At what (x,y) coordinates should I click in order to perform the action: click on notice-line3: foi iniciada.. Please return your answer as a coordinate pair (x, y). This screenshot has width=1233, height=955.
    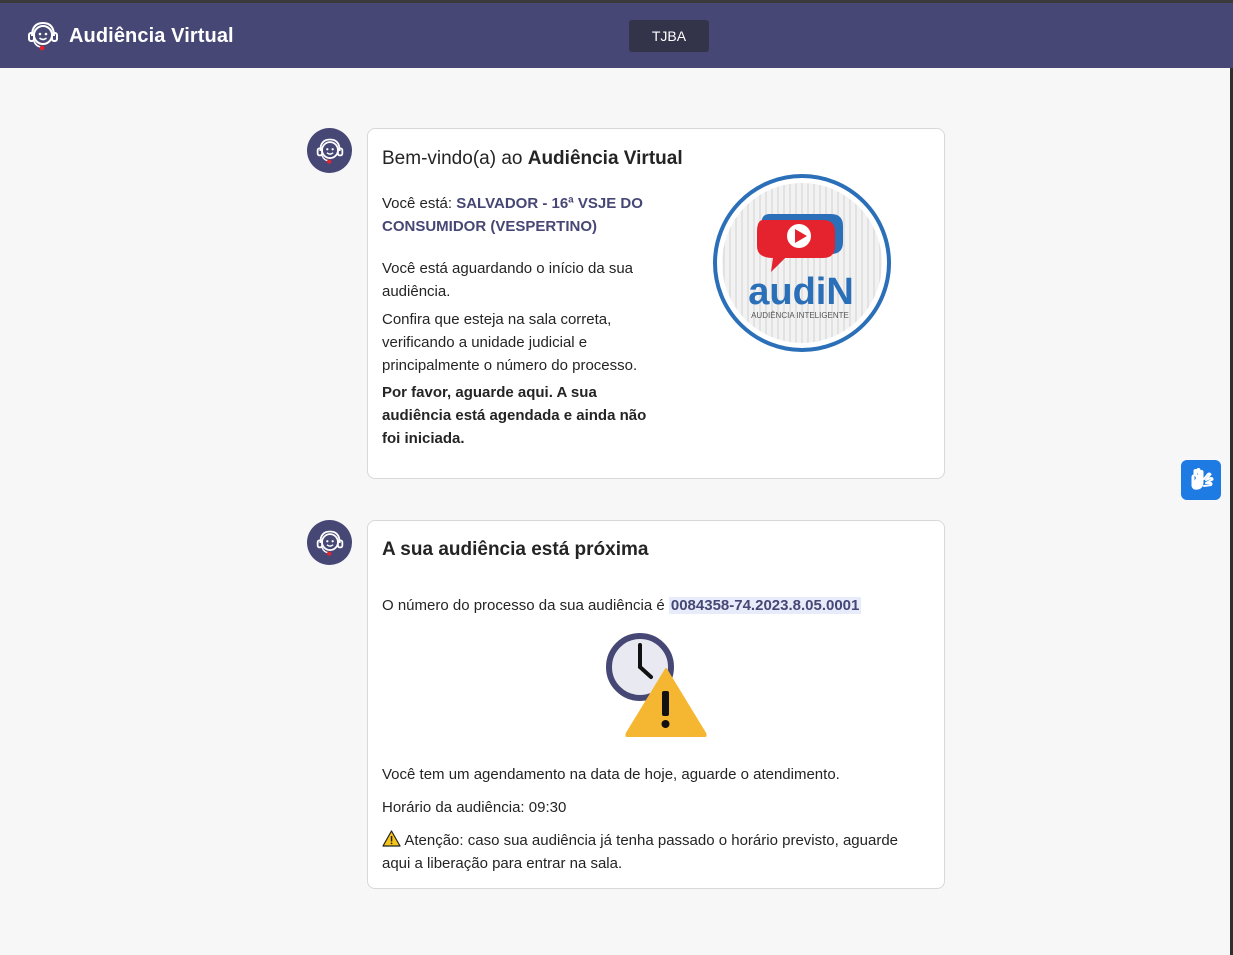
    Looking at the image, I should click on (423, 438).